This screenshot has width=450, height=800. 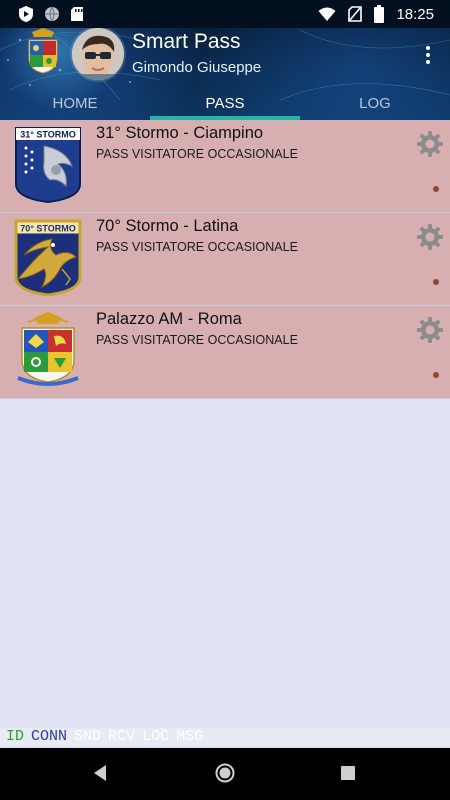 What do you see at coordinates (225, 14) in the screenshot?
I see `status-bar: 18:25` at bounding box center [225, 14].